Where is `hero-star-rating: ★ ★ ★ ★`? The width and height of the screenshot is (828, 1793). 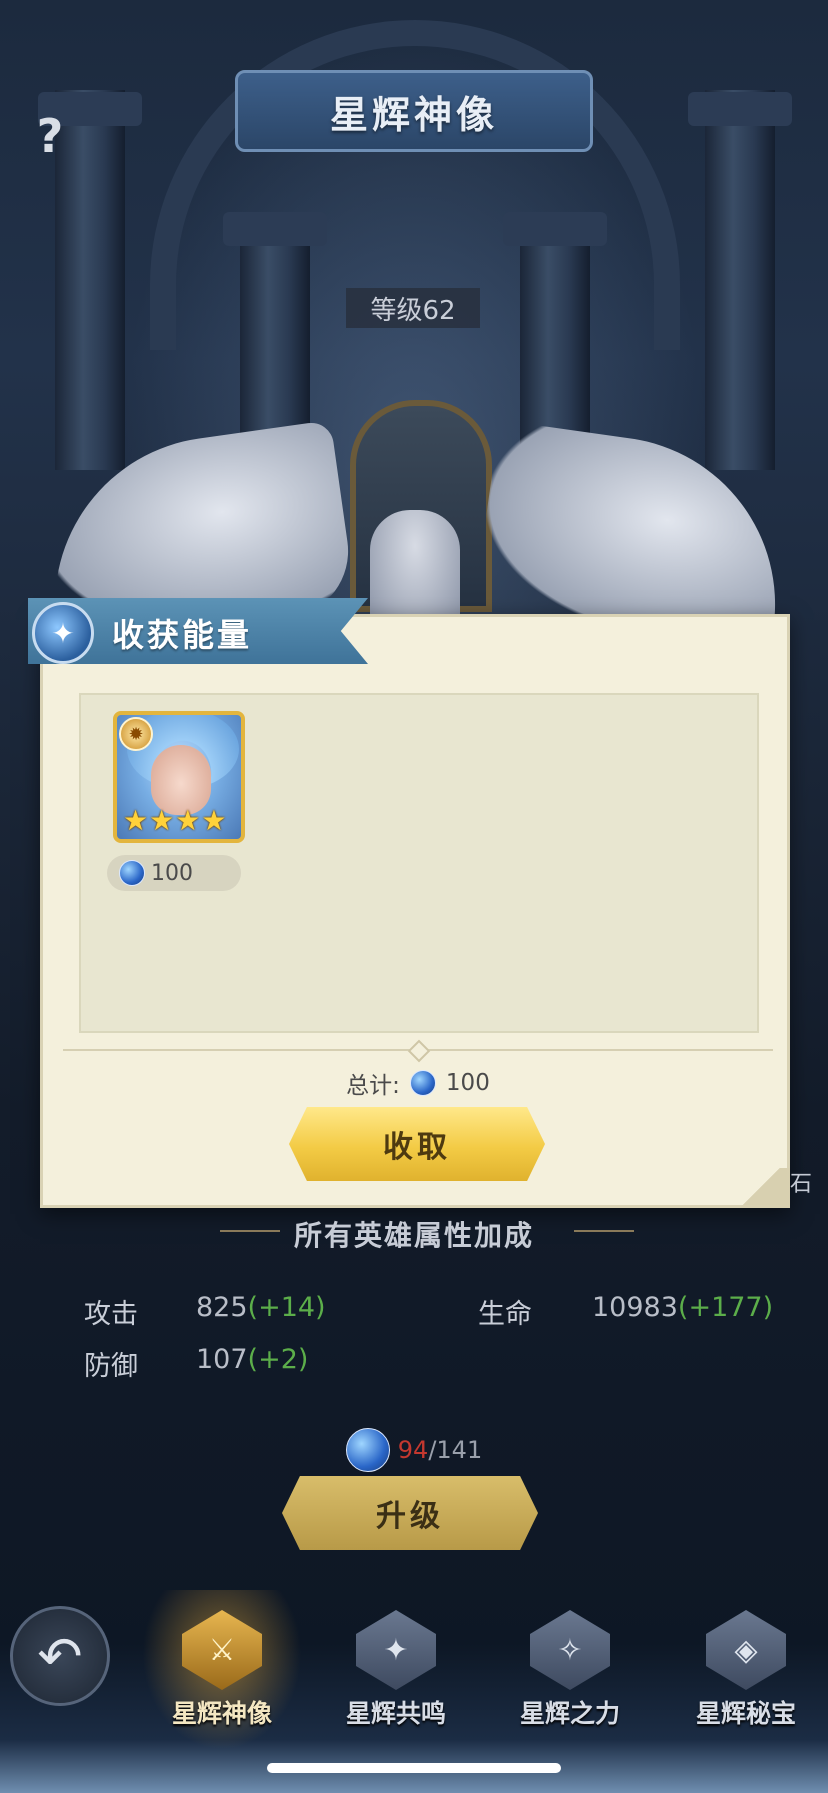
hero-star-rating: ★ ★ ★ ★ is located at coordinates (174, 821).